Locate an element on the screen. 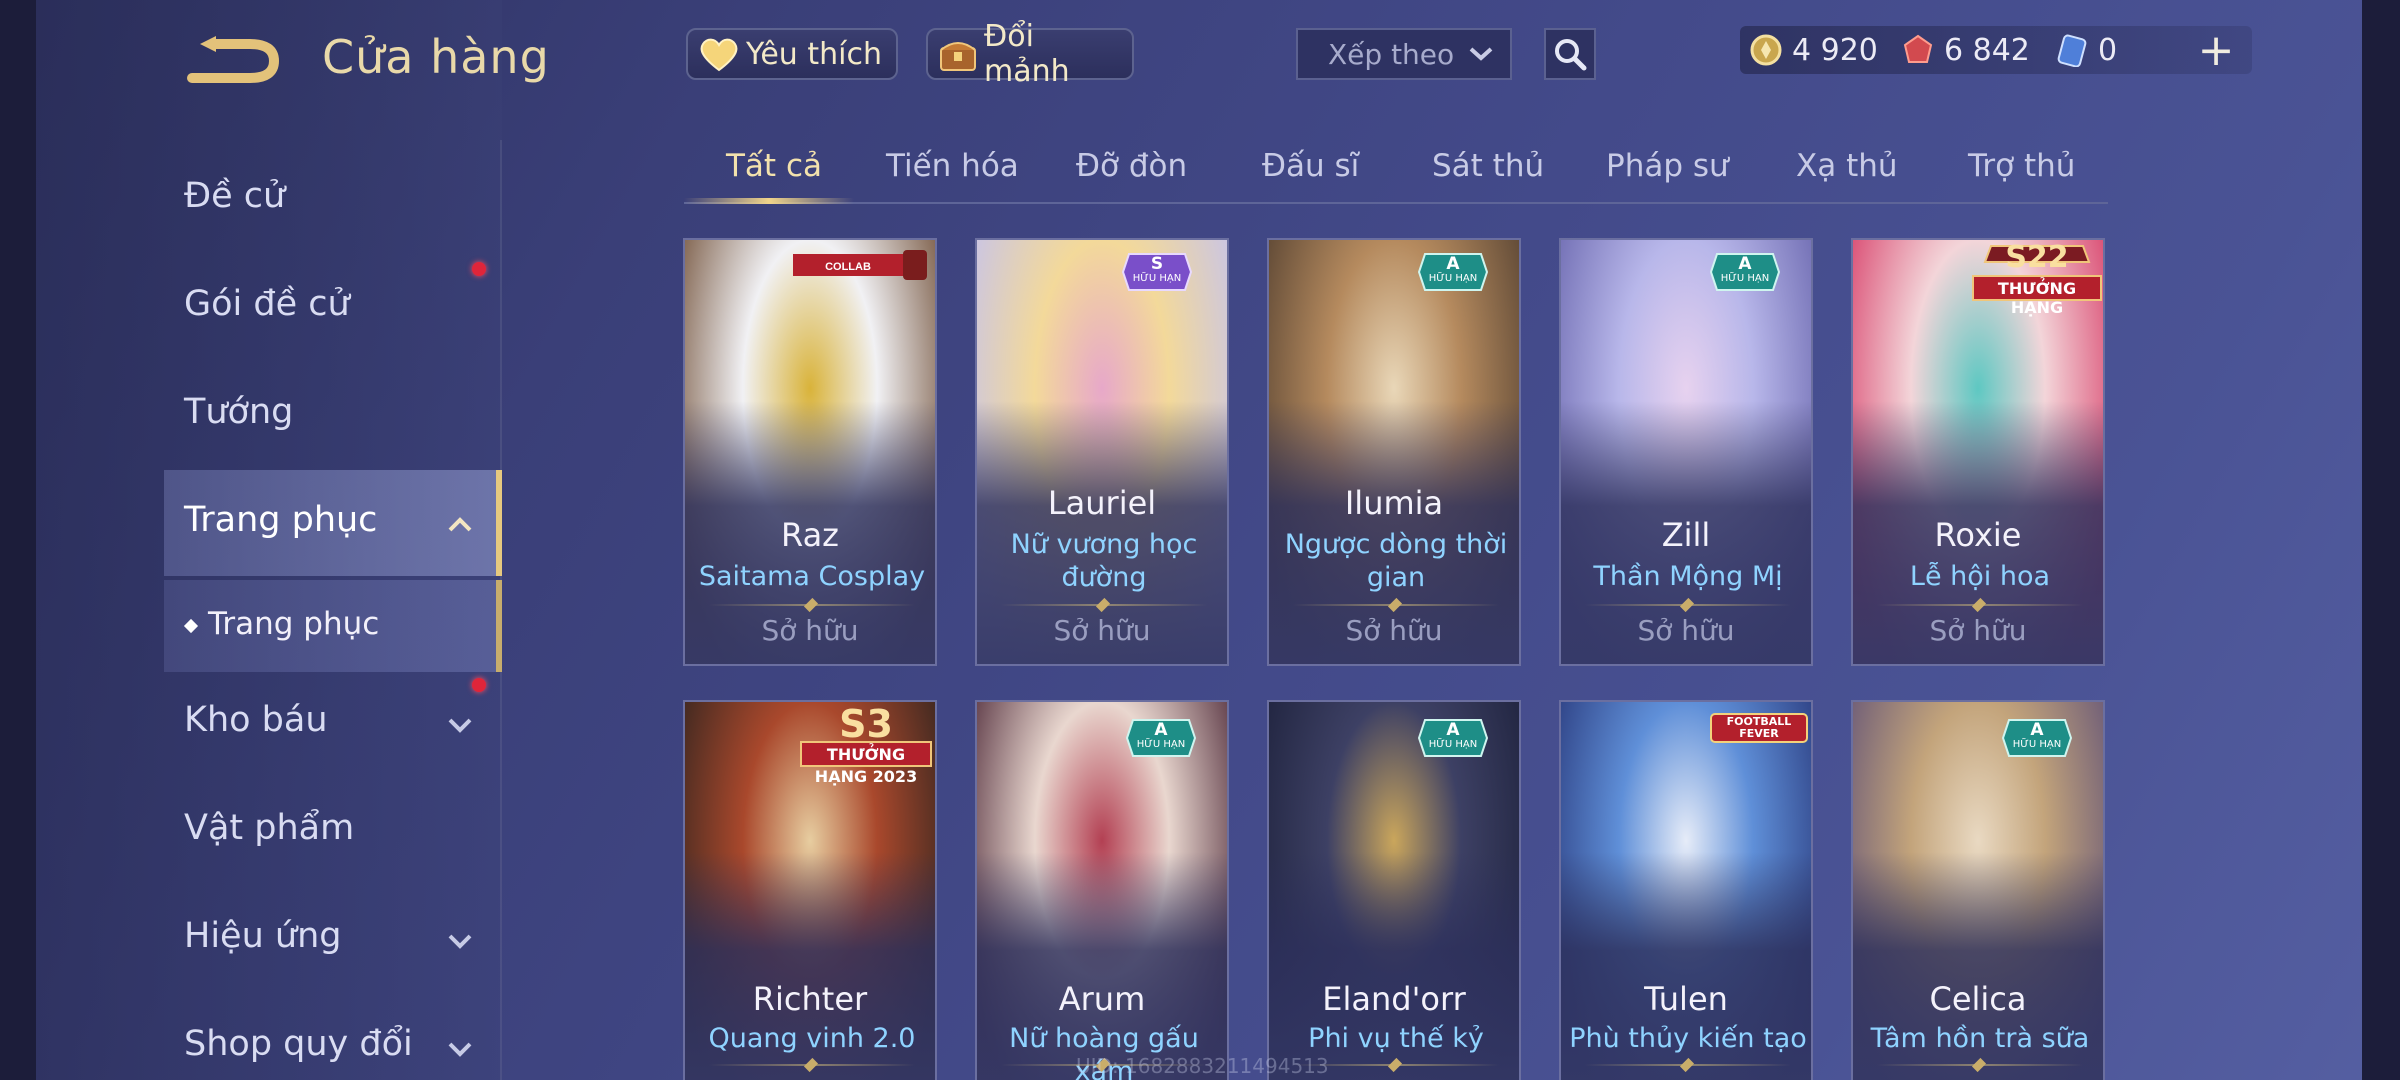  add-currency-button: + is located at coordinates (2216, 50).